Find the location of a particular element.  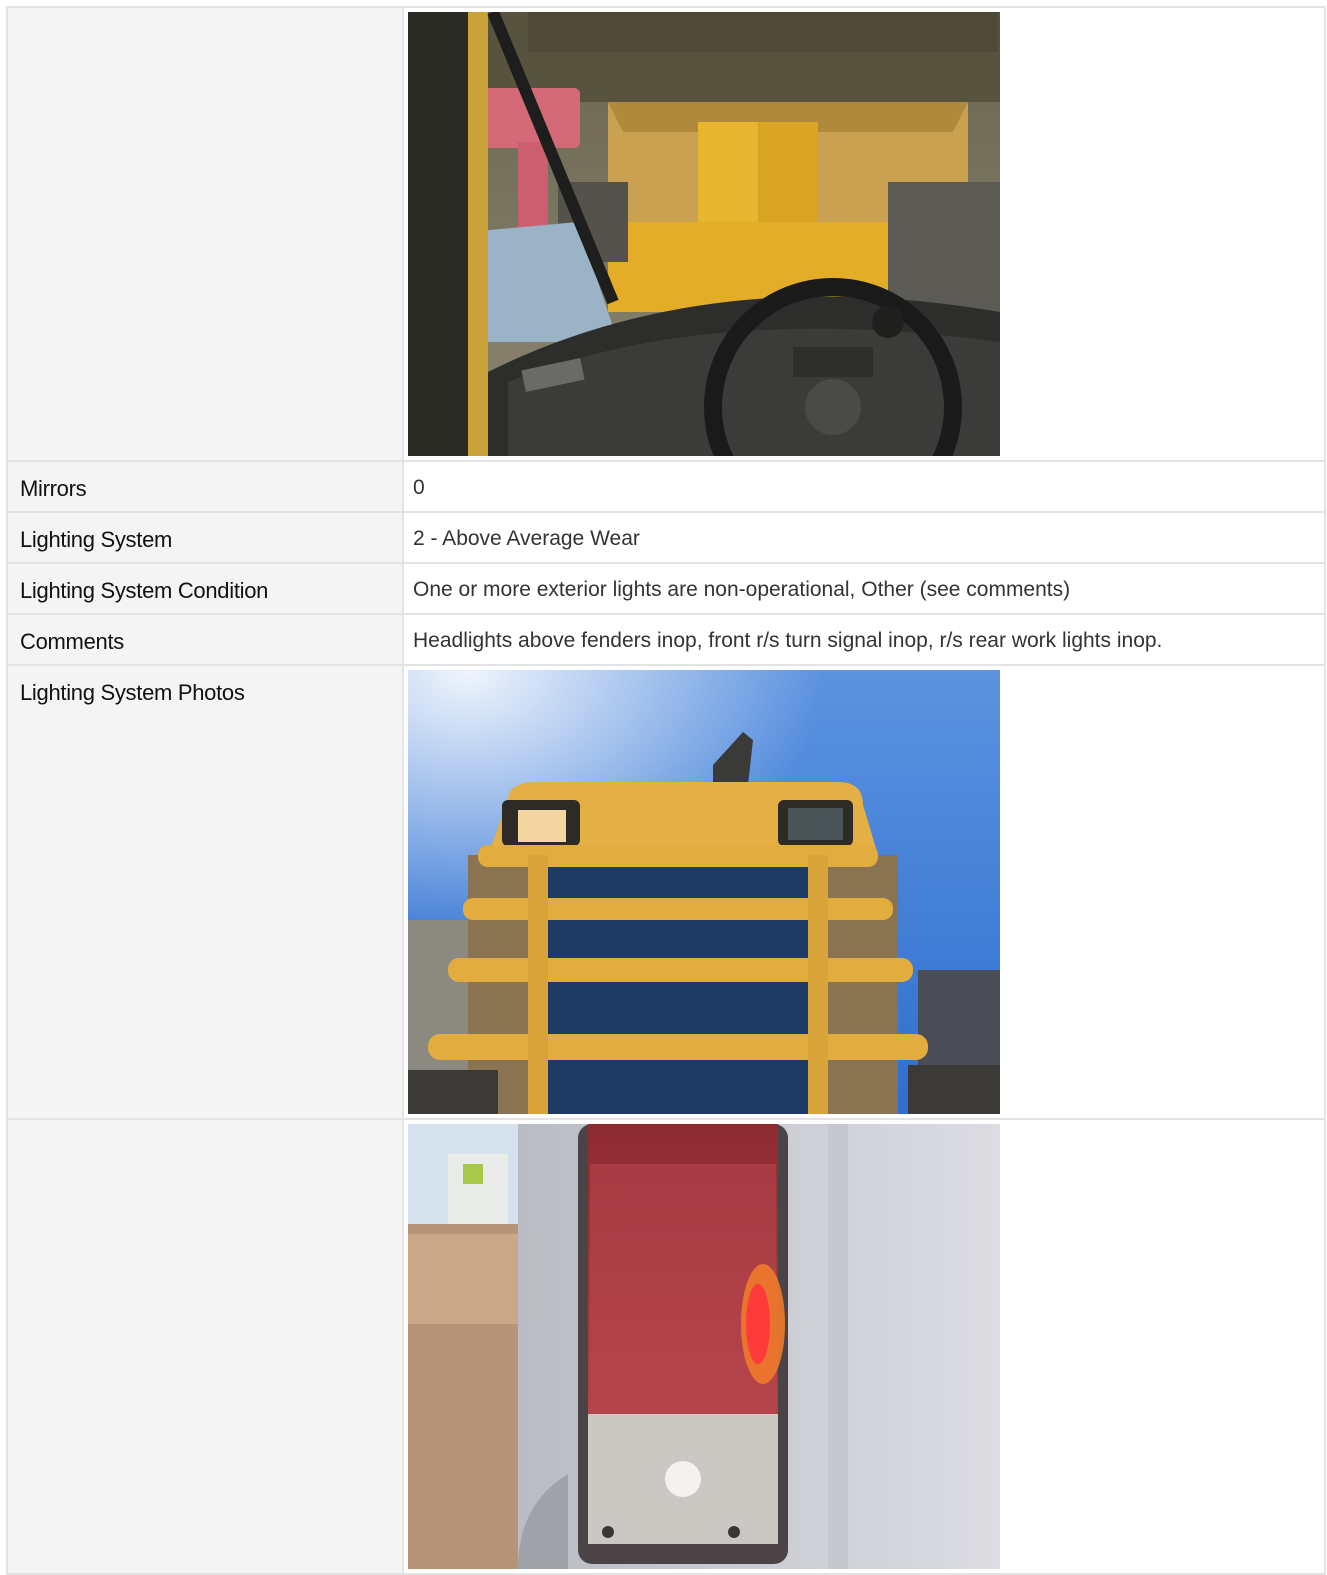

row-label-lighting-condition: Lighting System Condition is located at coordinates (205, 588).